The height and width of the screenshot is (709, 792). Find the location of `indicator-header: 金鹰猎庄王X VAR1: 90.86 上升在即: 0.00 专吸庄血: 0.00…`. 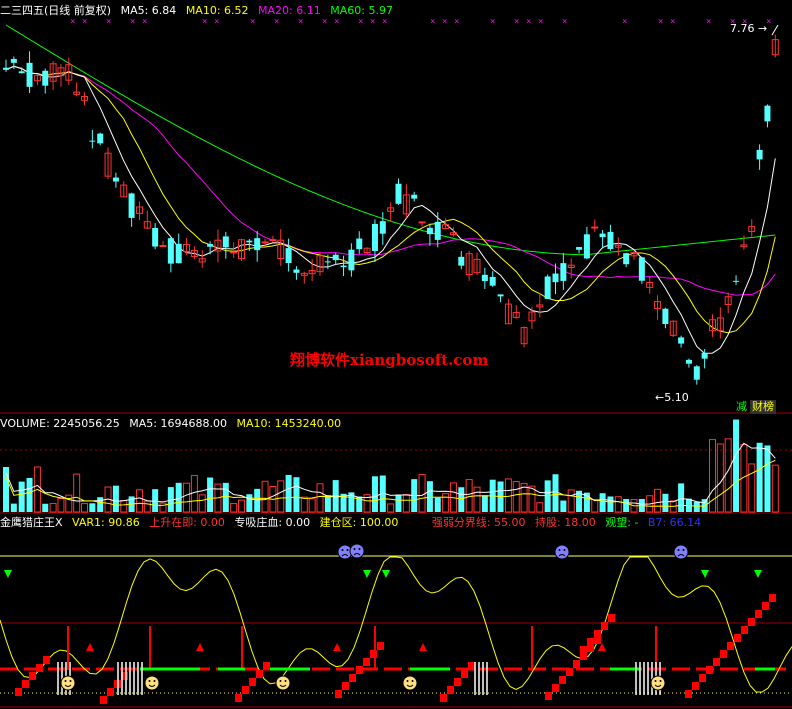

indicator-header: 金鹰猎庄王X VAR1: 90.86 上升在即: 0.00 专吸庄血: 0.00… is located at coordinates (353, 523).